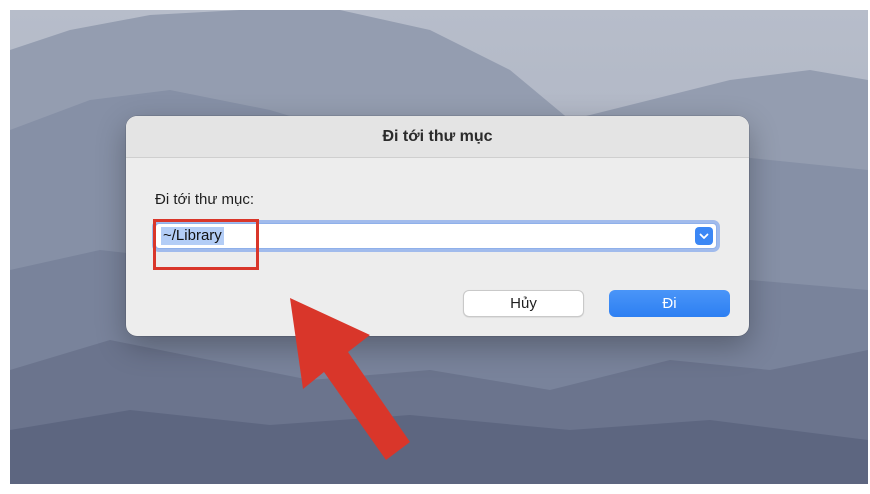  Describe the element at coordinates (206, 244) in the screenshot. I see `annotation-highlight-box` at that location.